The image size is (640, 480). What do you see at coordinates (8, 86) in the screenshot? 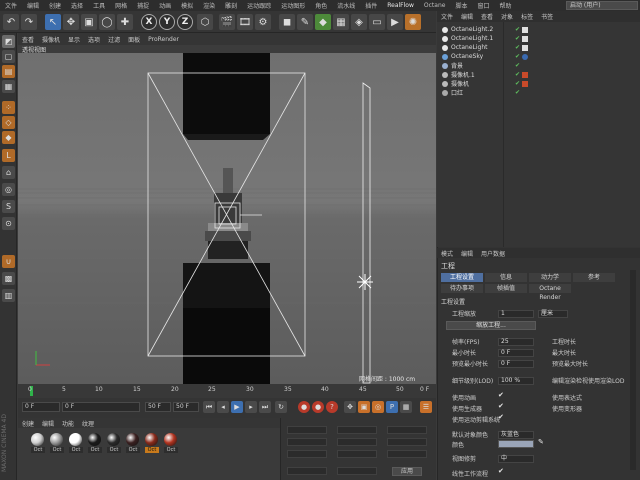
I see `workplane-icon: ▦` at bounding box center [8, 86].